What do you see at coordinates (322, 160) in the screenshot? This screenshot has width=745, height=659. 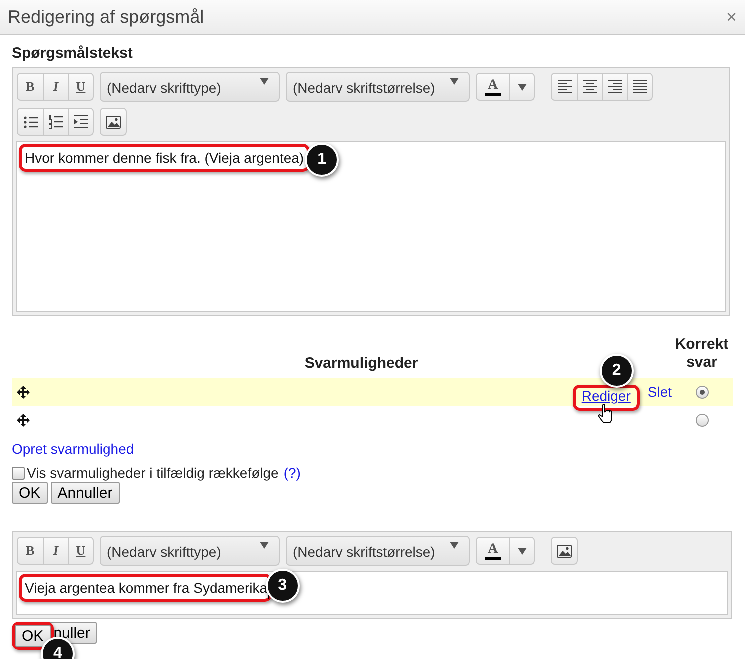 I see `step-badge: 1` at bounding box center [322, 160].